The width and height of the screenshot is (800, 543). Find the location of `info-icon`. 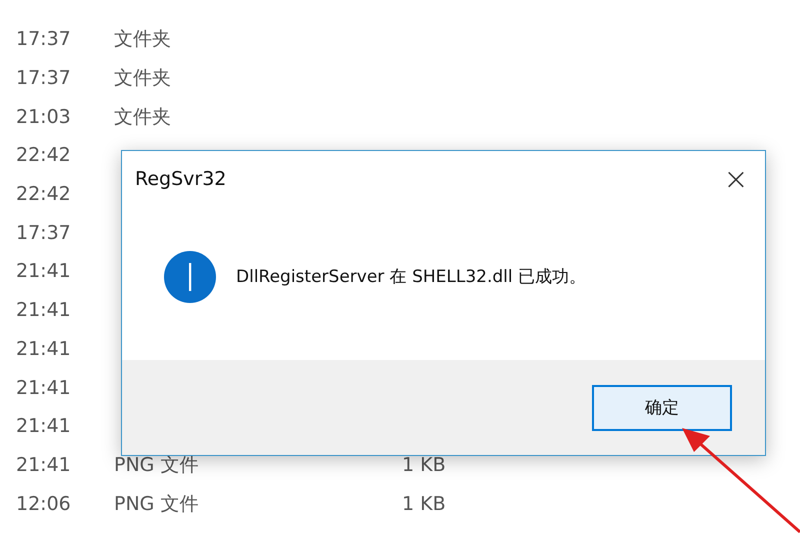

info-icon is located at coordinates (190, 276).